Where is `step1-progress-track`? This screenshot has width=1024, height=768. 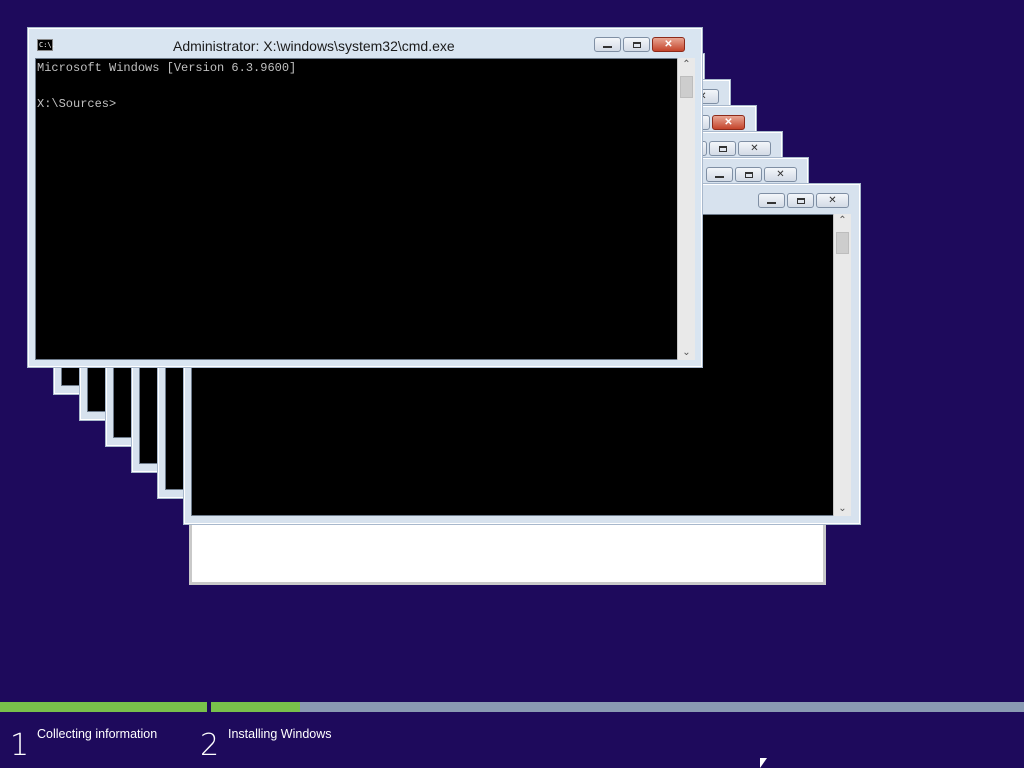
step1-progress-track is located at coordinates (103, 707).